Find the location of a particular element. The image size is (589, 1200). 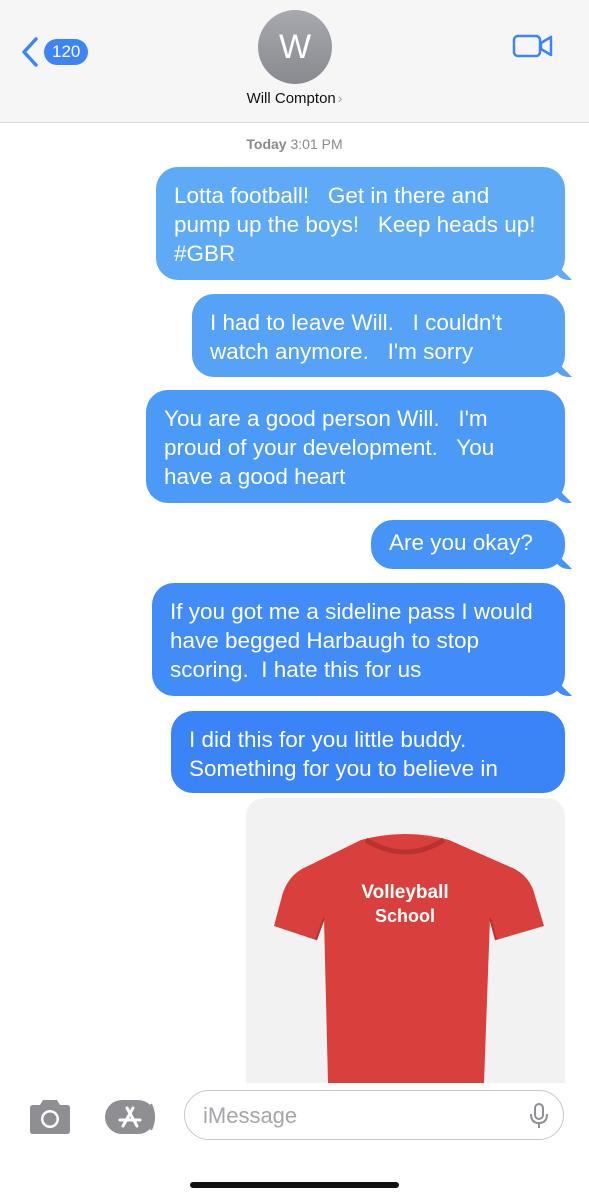

message-timestamp: Today 3:01 PM is located at coordinates (294, 144).